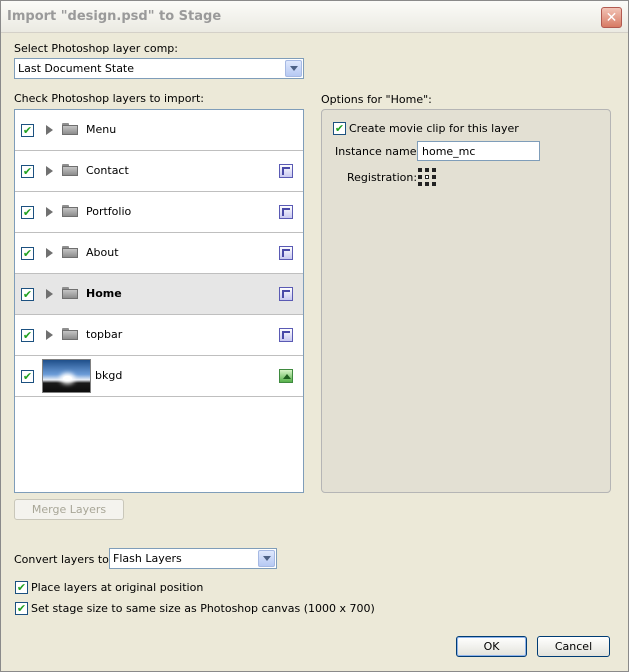  I want to click on layer-name-menu: Menu, so click(101, 129).